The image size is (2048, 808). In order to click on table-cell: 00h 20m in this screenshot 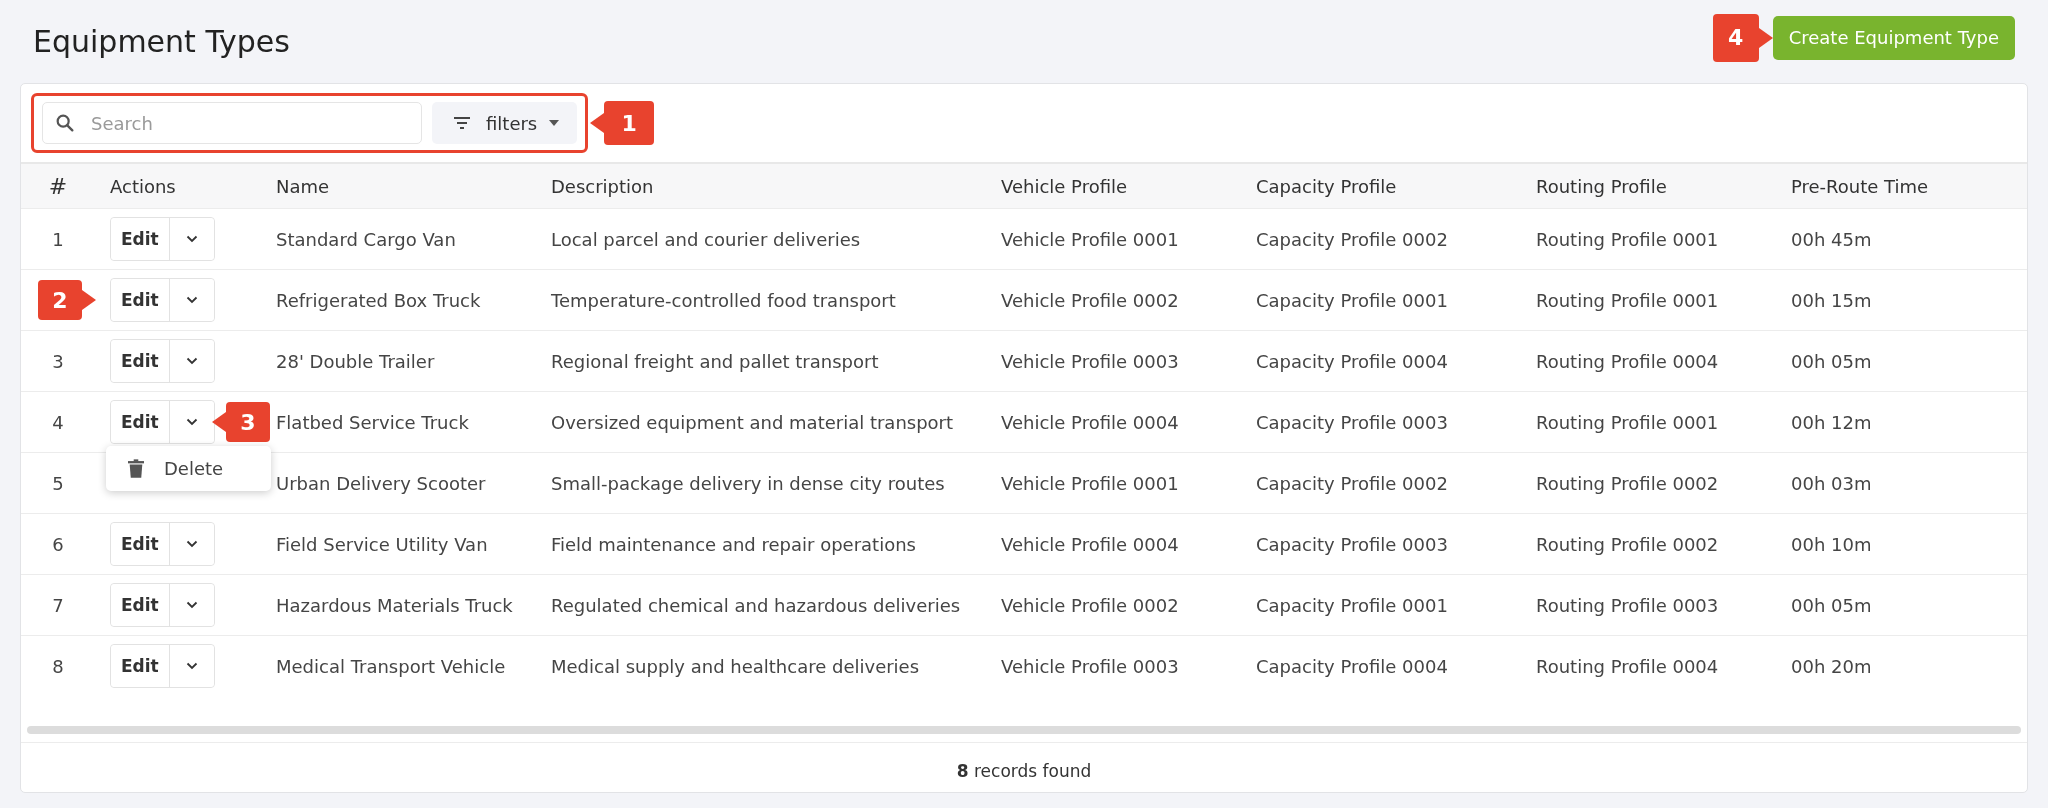, I will do `click(1831, 666)`.